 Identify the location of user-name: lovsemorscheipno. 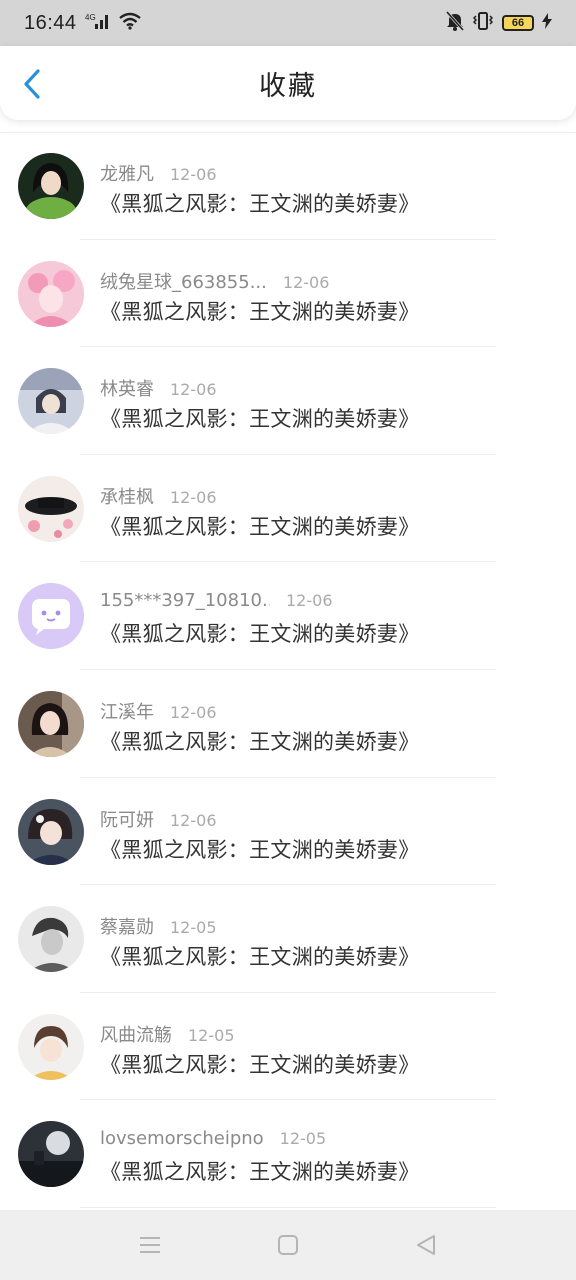
(182, 1139).